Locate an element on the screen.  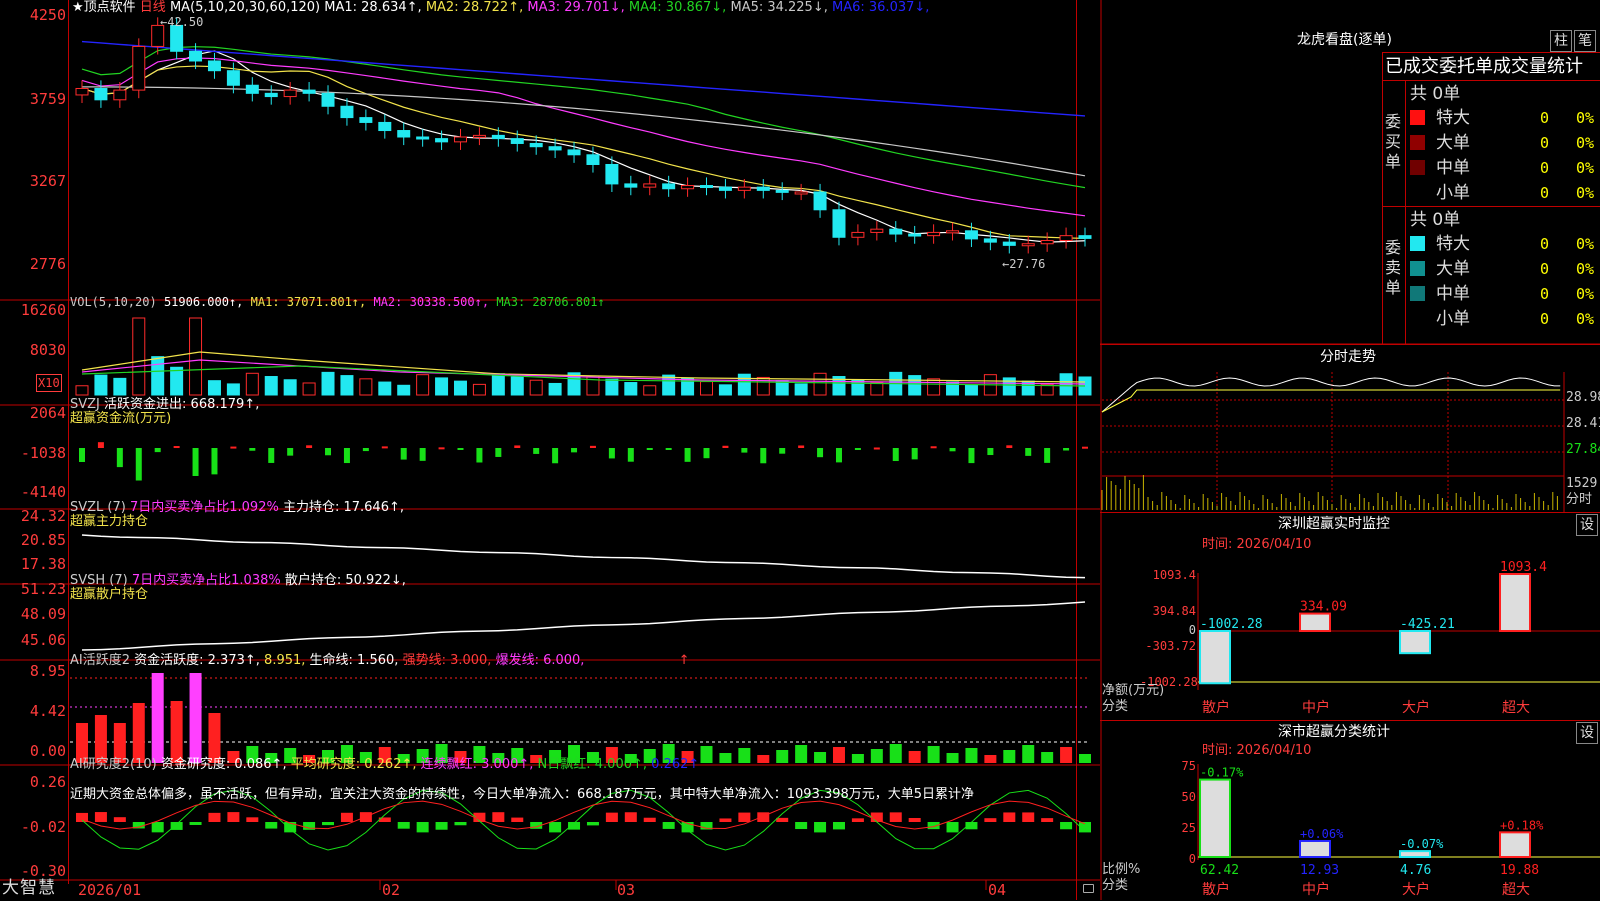
monitor-cat-0: 散户 is located at coordinates (1216, 708).